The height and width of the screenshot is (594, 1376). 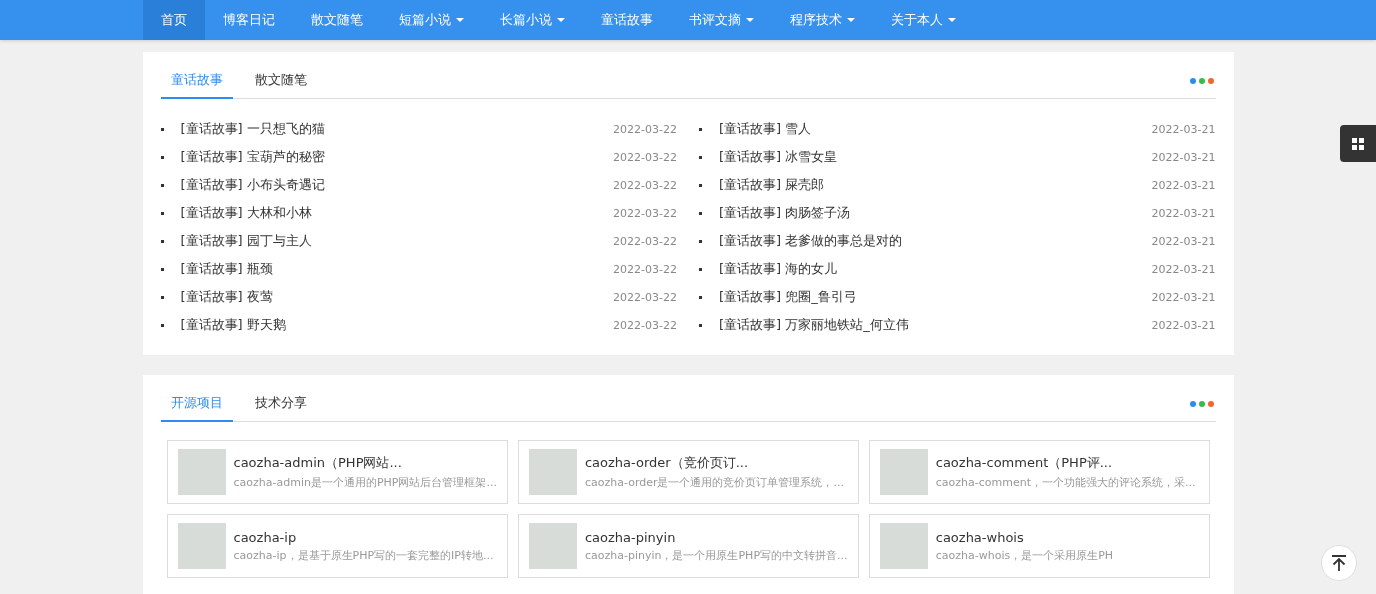 What do you see at coordinates (935, 297) in the screenshot?
I see `article-link: [童话故事] 兜圈_鲁引弓` at bounding box center [935, 297].